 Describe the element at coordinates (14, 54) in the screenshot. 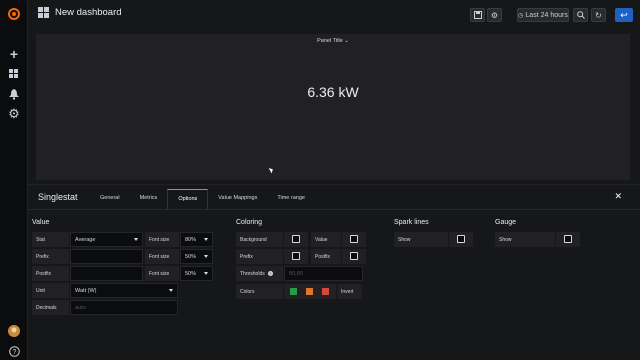

I see `plus-icon: +` at that location.